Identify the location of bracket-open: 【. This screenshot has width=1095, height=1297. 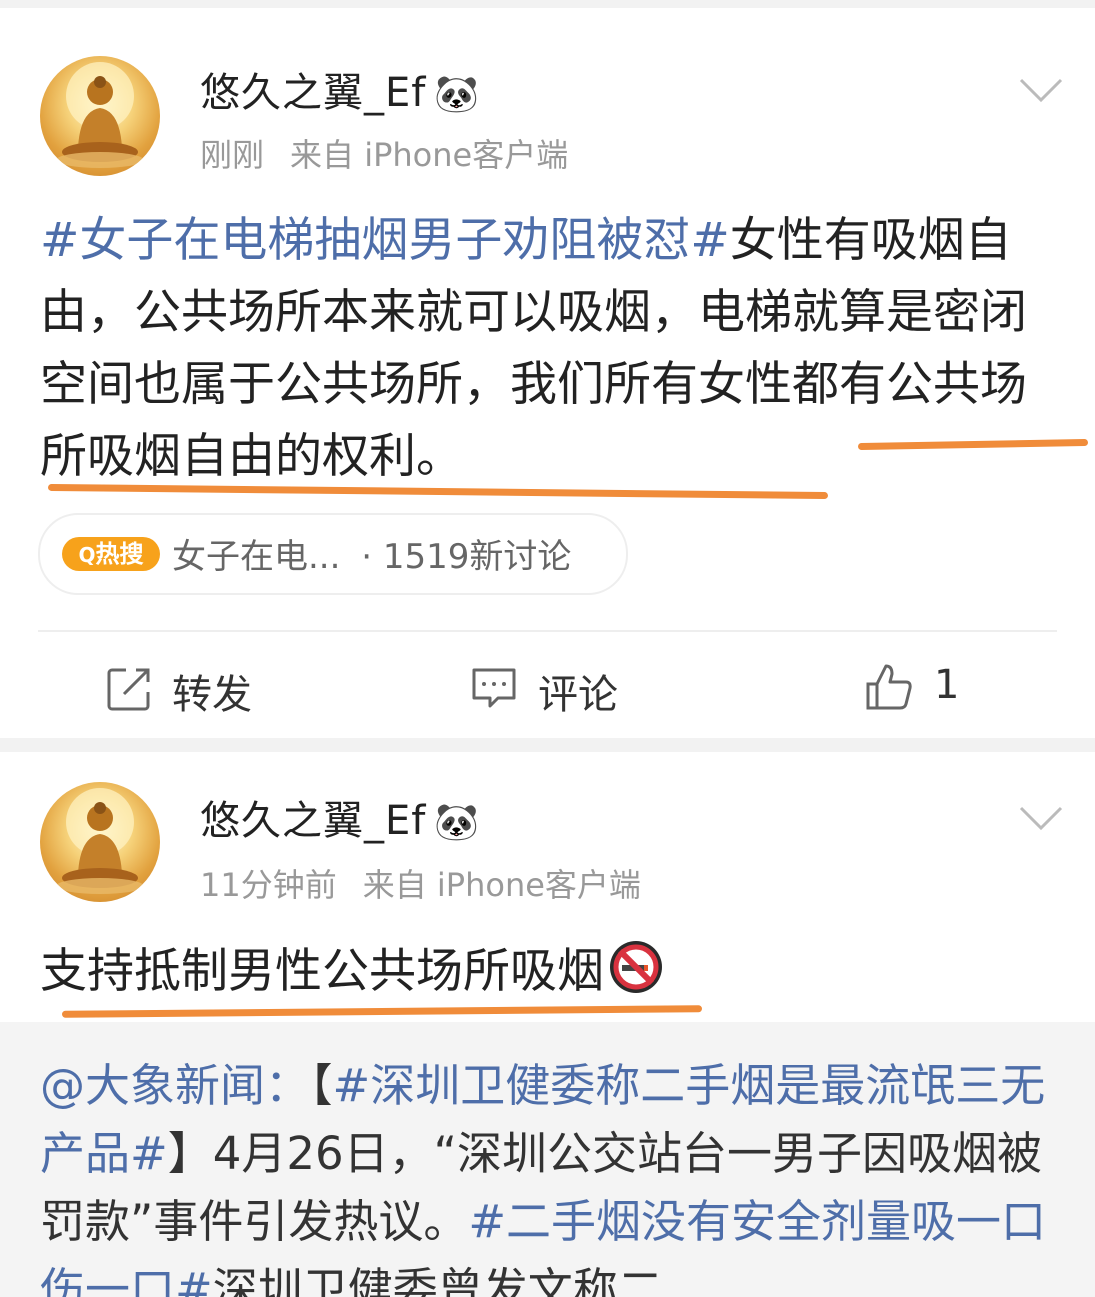
(321, 1085).